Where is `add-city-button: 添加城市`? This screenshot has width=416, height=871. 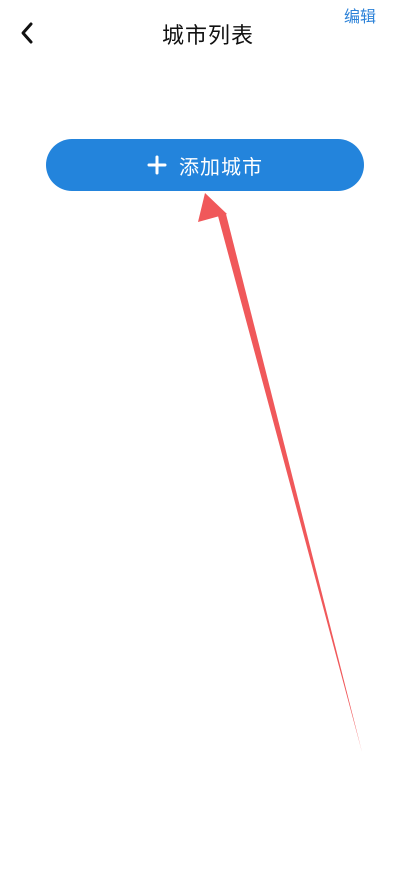
add-city-button: 添加城市 is located at coordinates (205, 165).